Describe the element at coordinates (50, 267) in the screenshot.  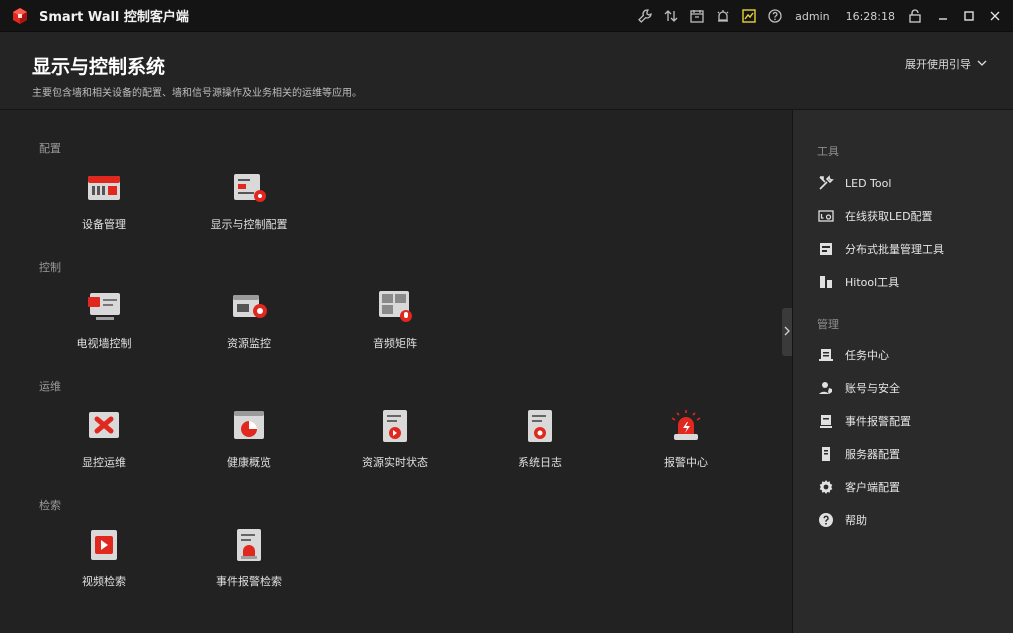
I see `section-control: 控制` at that location.